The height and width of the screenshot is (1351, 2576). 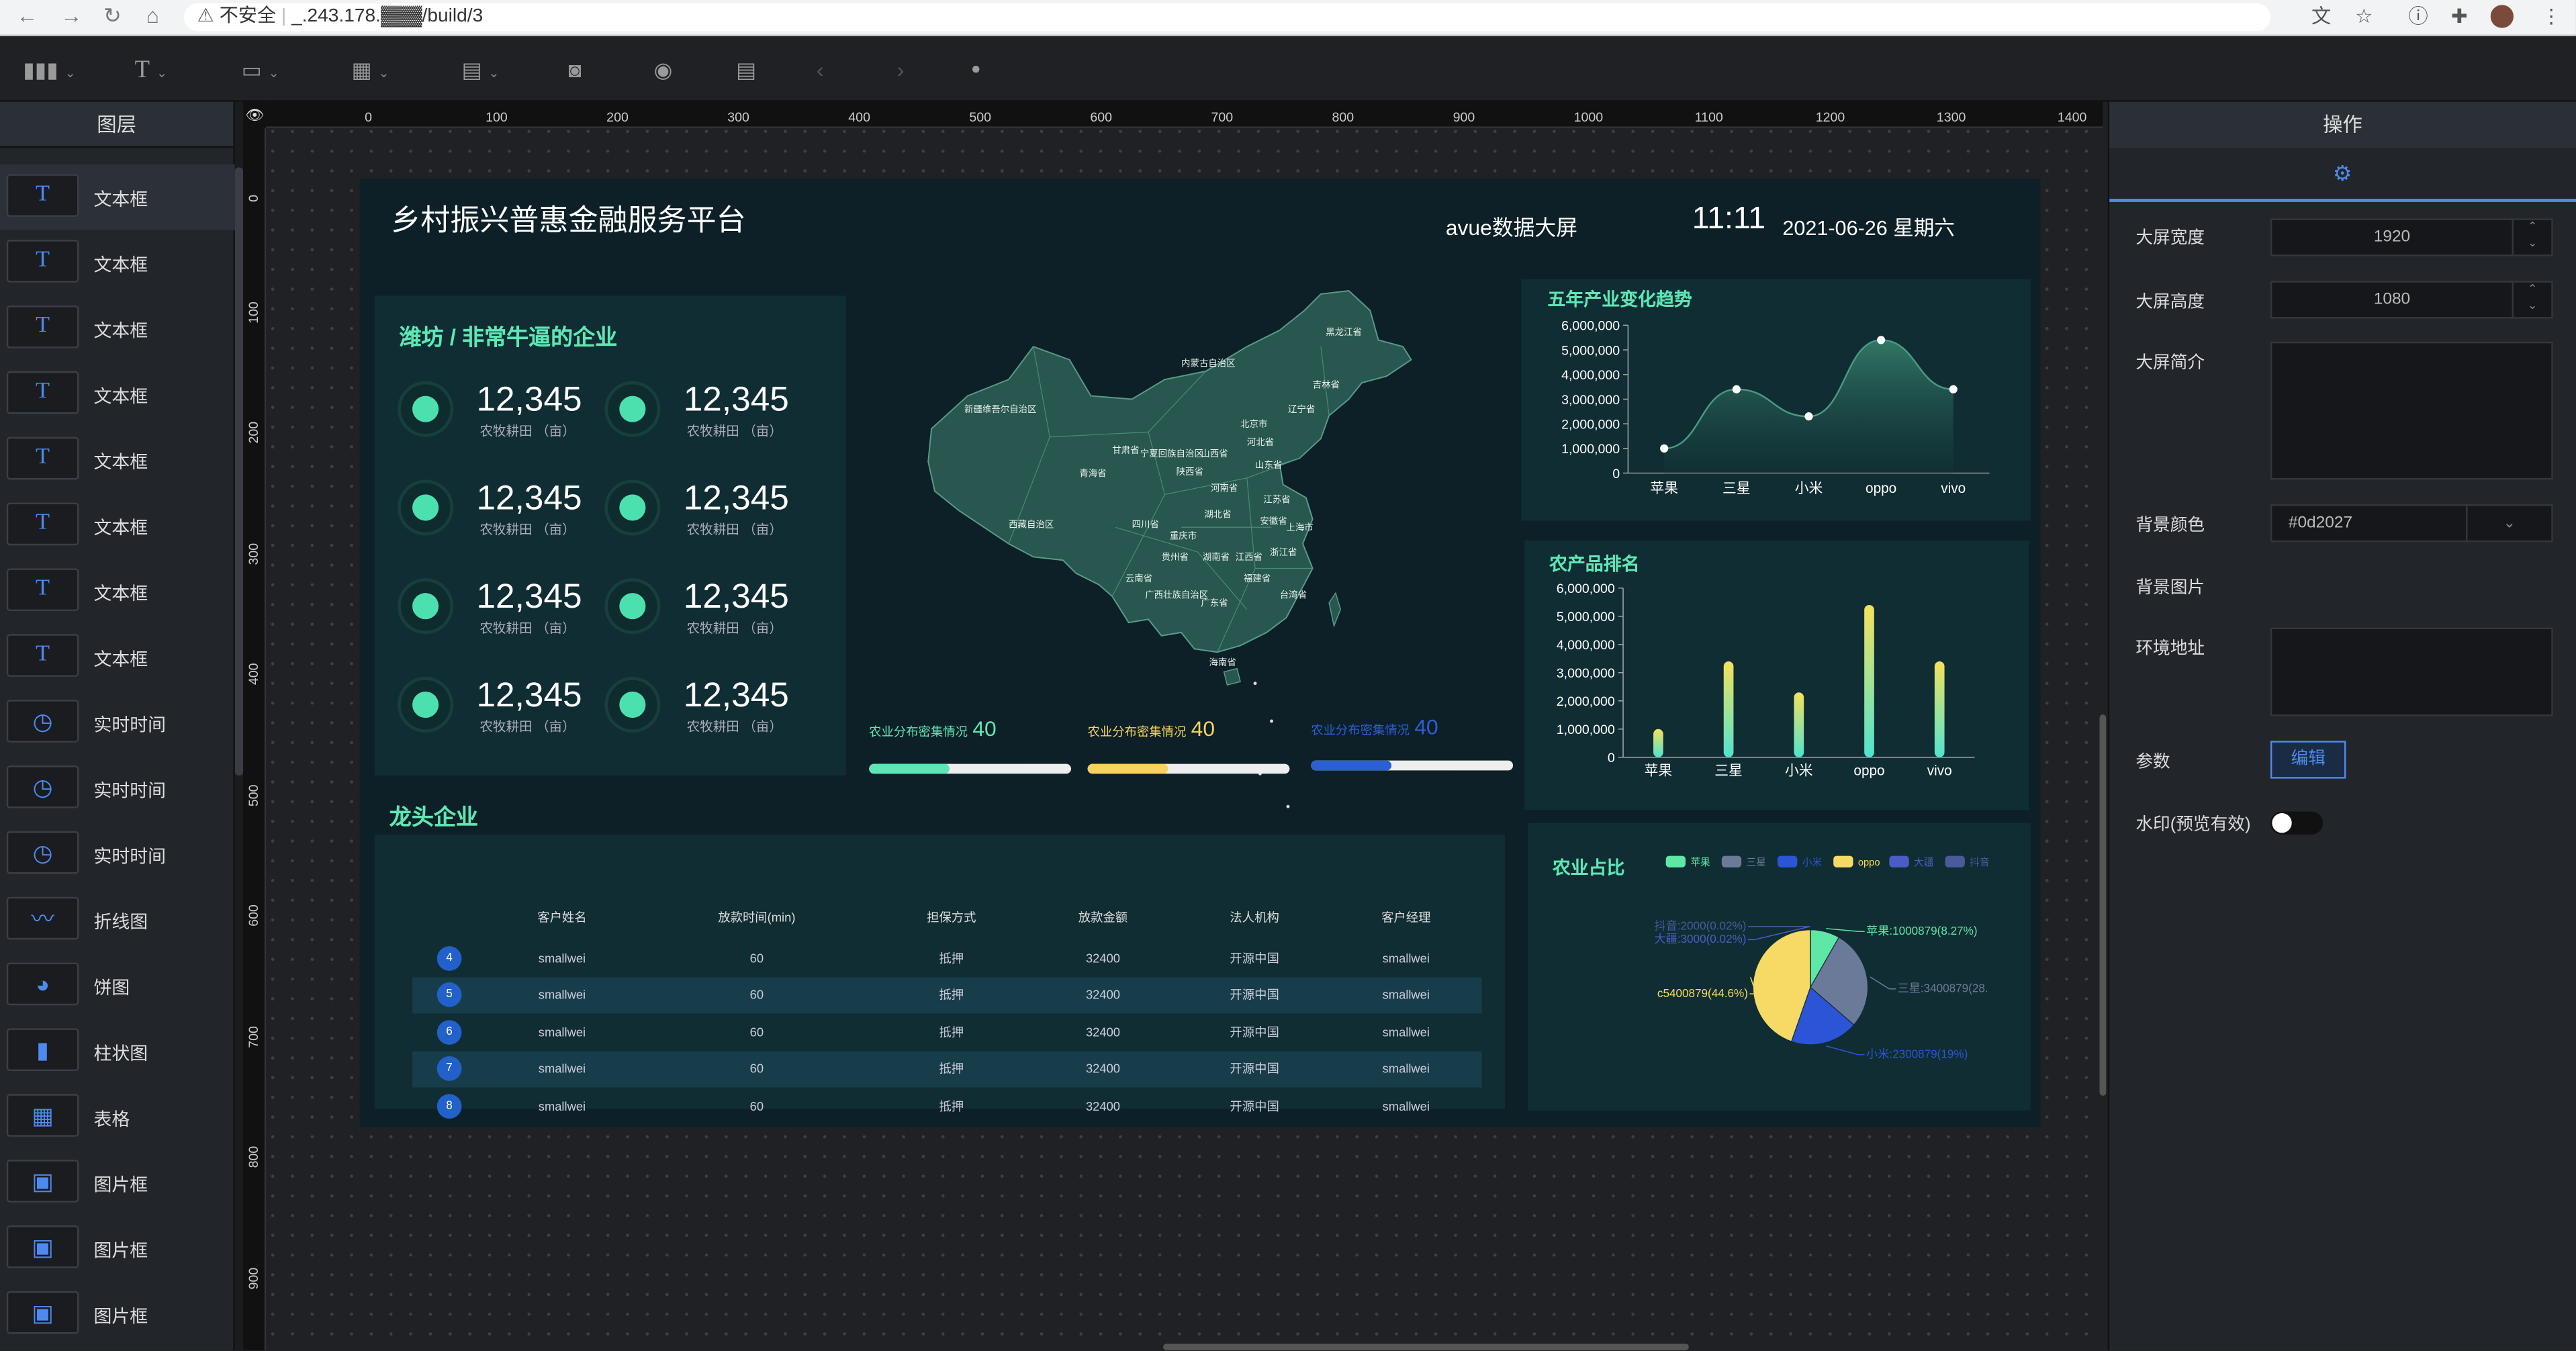 What do you see at coordinates (42, 1313) in the screenshot?
I see `image-icon: ▣` at bounding box center [42, 1313].